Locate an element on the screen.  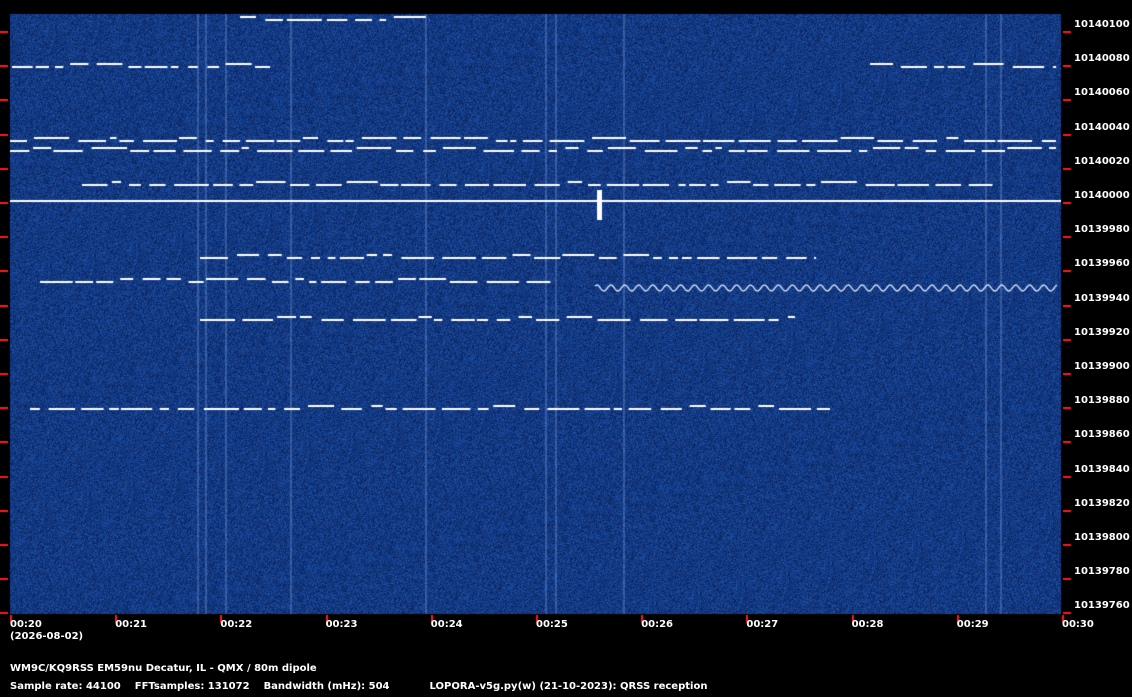
frequency-tick-label: 10139820 is located at coordinates (1102, 503).